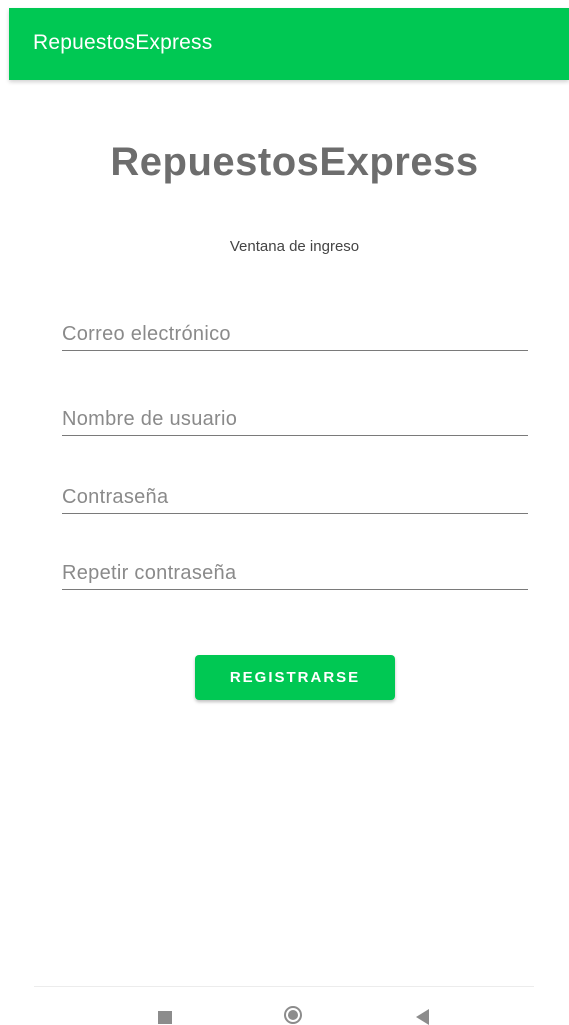  I want to click on square-recents-icon, so click(165, 1017).